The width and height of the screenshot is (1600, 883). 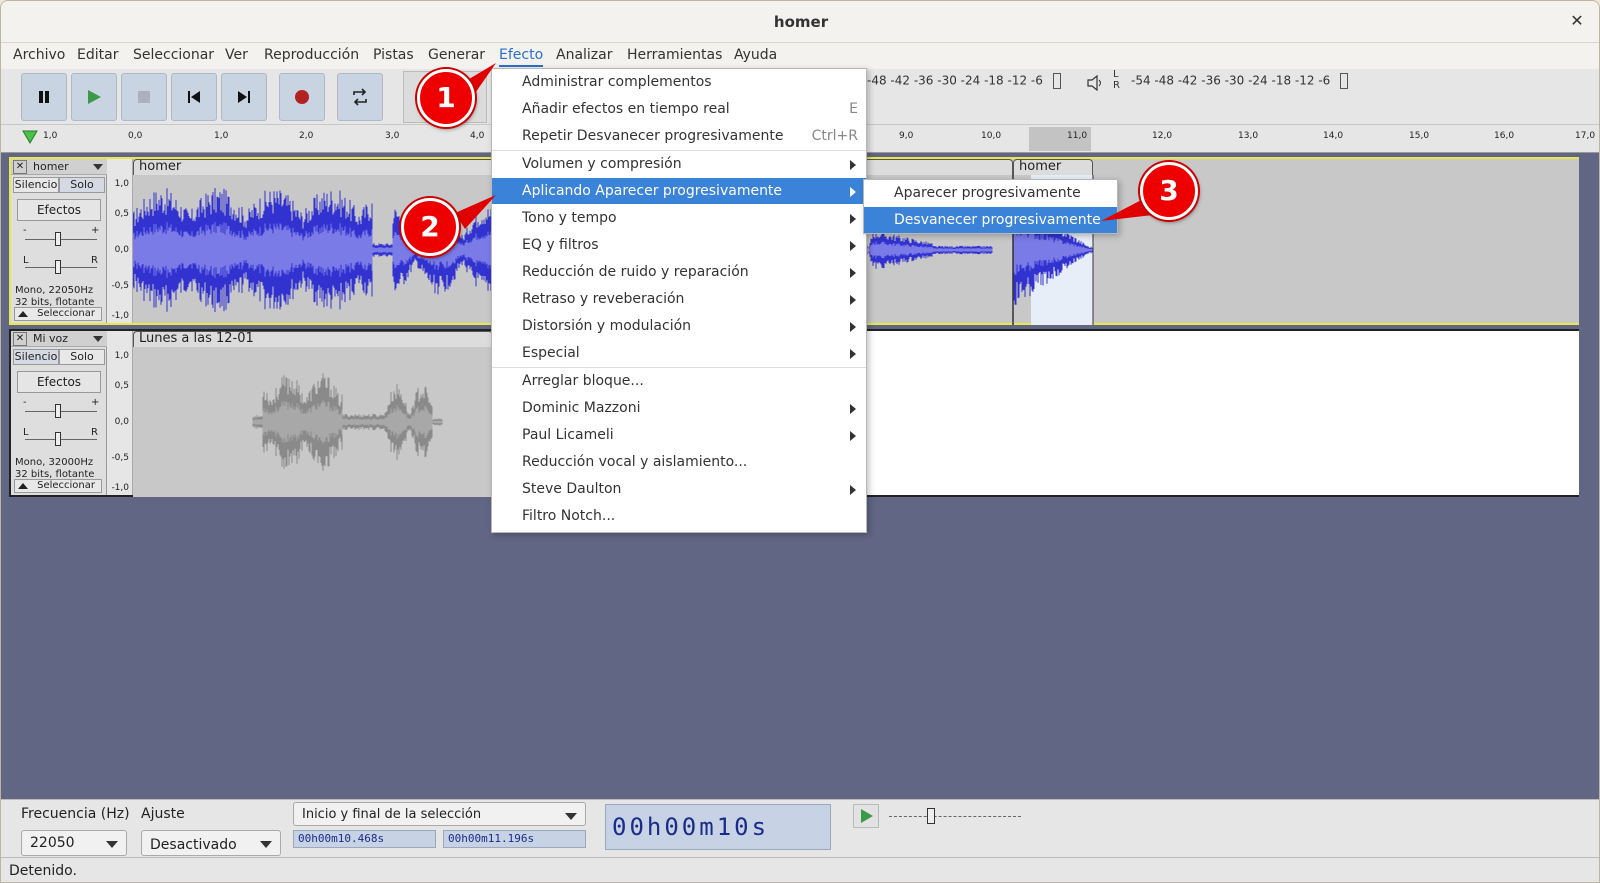 What do you see at coordinates (121, 356) in the screenshot?
I see `scale-label: 1,0` at bounding box center [121, 356].